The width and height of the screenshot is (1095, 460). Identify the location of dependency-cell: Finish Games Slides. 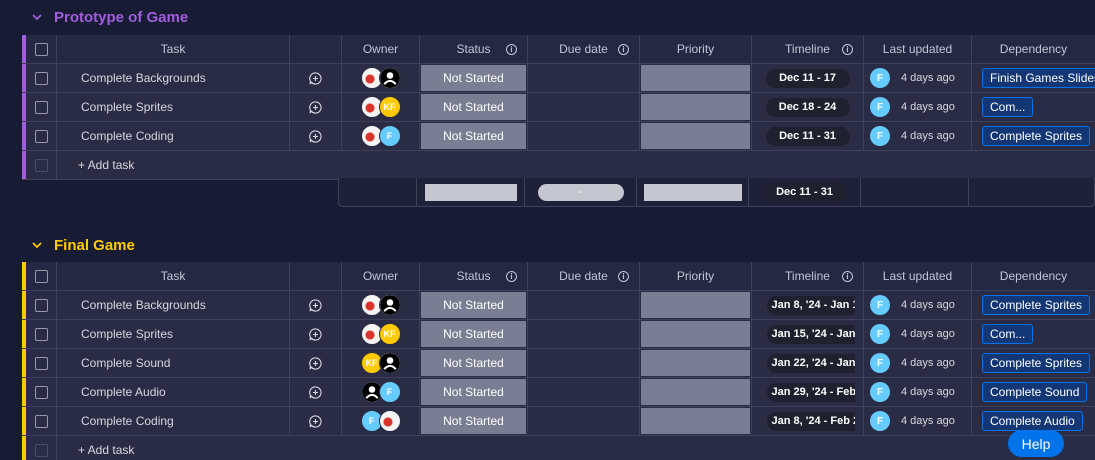
(1033, 78).